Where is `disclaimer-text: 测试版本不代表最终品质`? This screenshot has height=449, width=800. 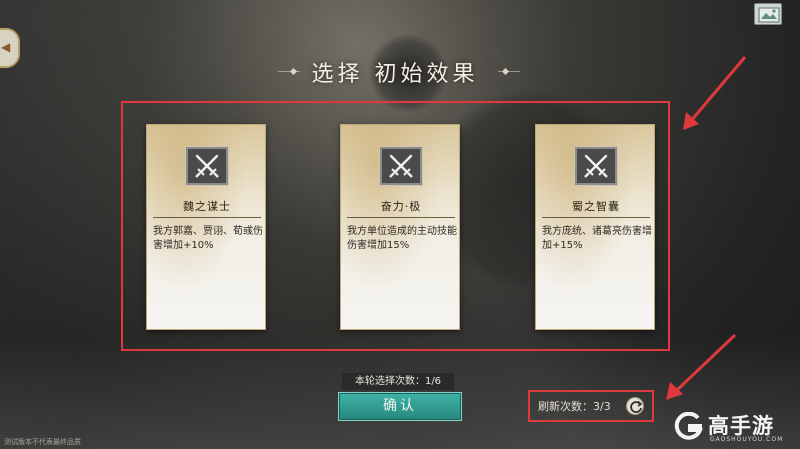
disclaimer-text: 测试版本不代表最终品质 is located at coordinates (42, 442).